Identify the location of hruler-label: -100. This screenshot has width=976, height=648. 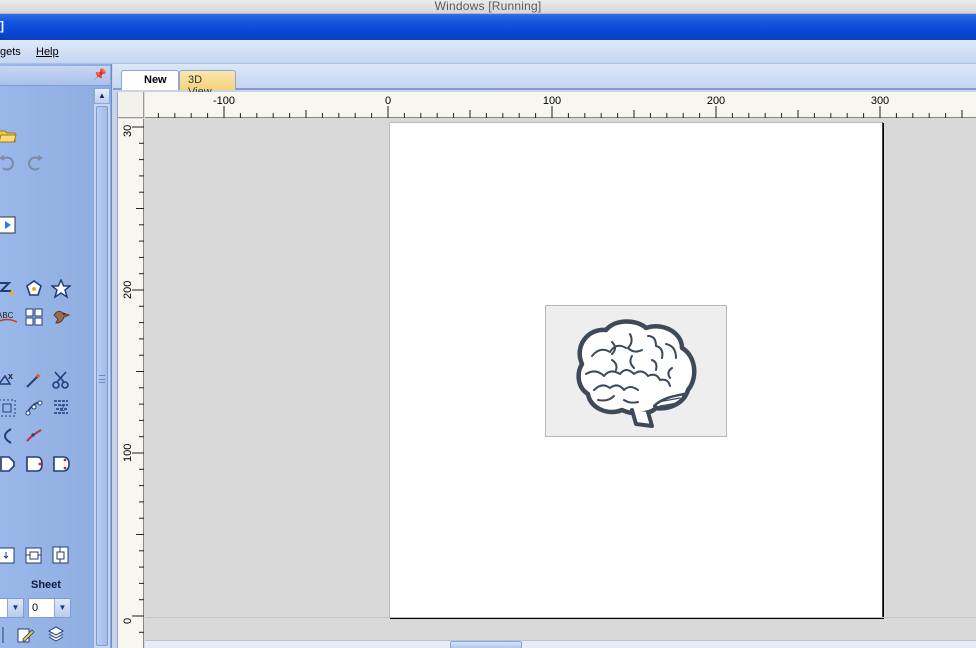
(224, 101).